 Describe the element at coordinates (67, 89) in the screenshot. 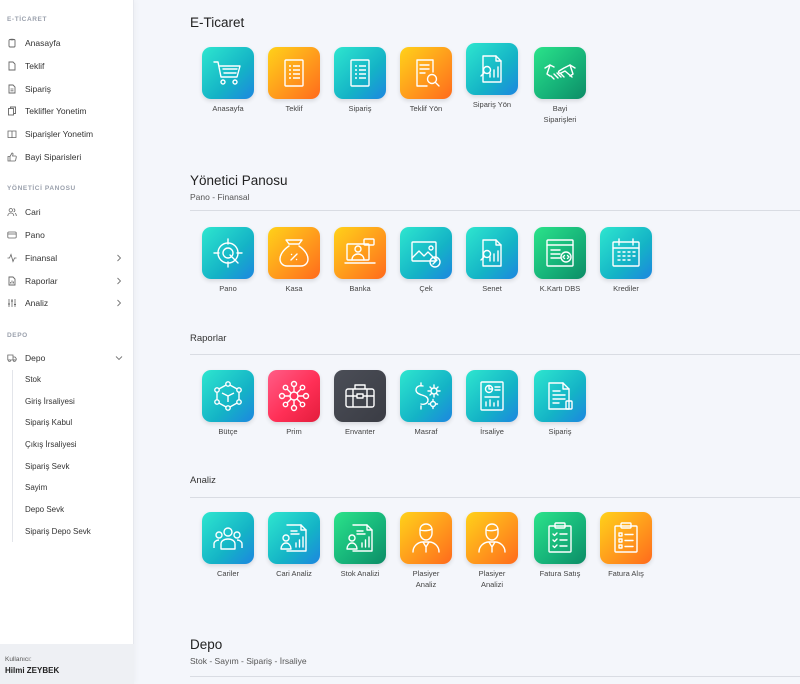

I see `sidebar-item-siparis: Sipariş` at that location.